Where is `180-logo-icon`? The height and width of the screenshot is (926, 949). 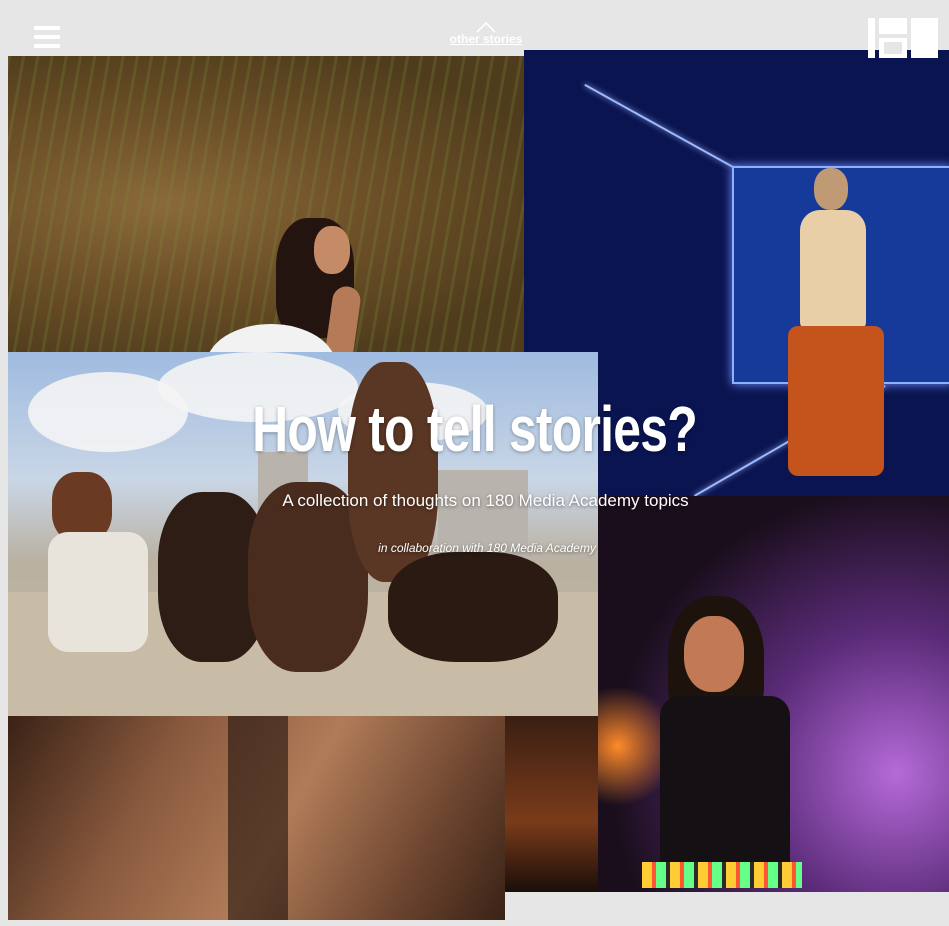
180-logo-icon is located at coordinates (904, 38).